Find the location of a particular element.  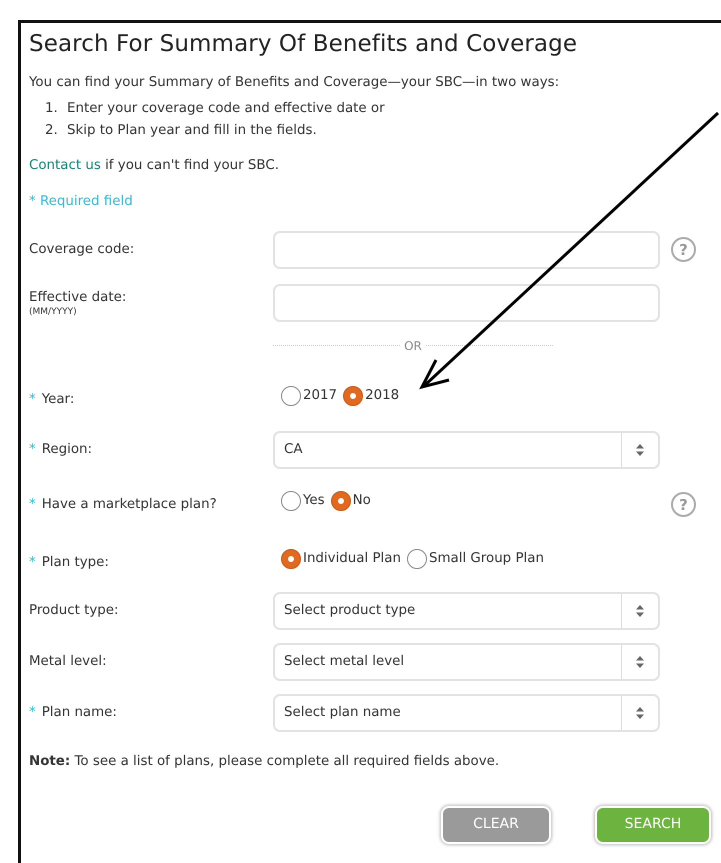

field-label: Plan type: is located at coordinates (75, 562).